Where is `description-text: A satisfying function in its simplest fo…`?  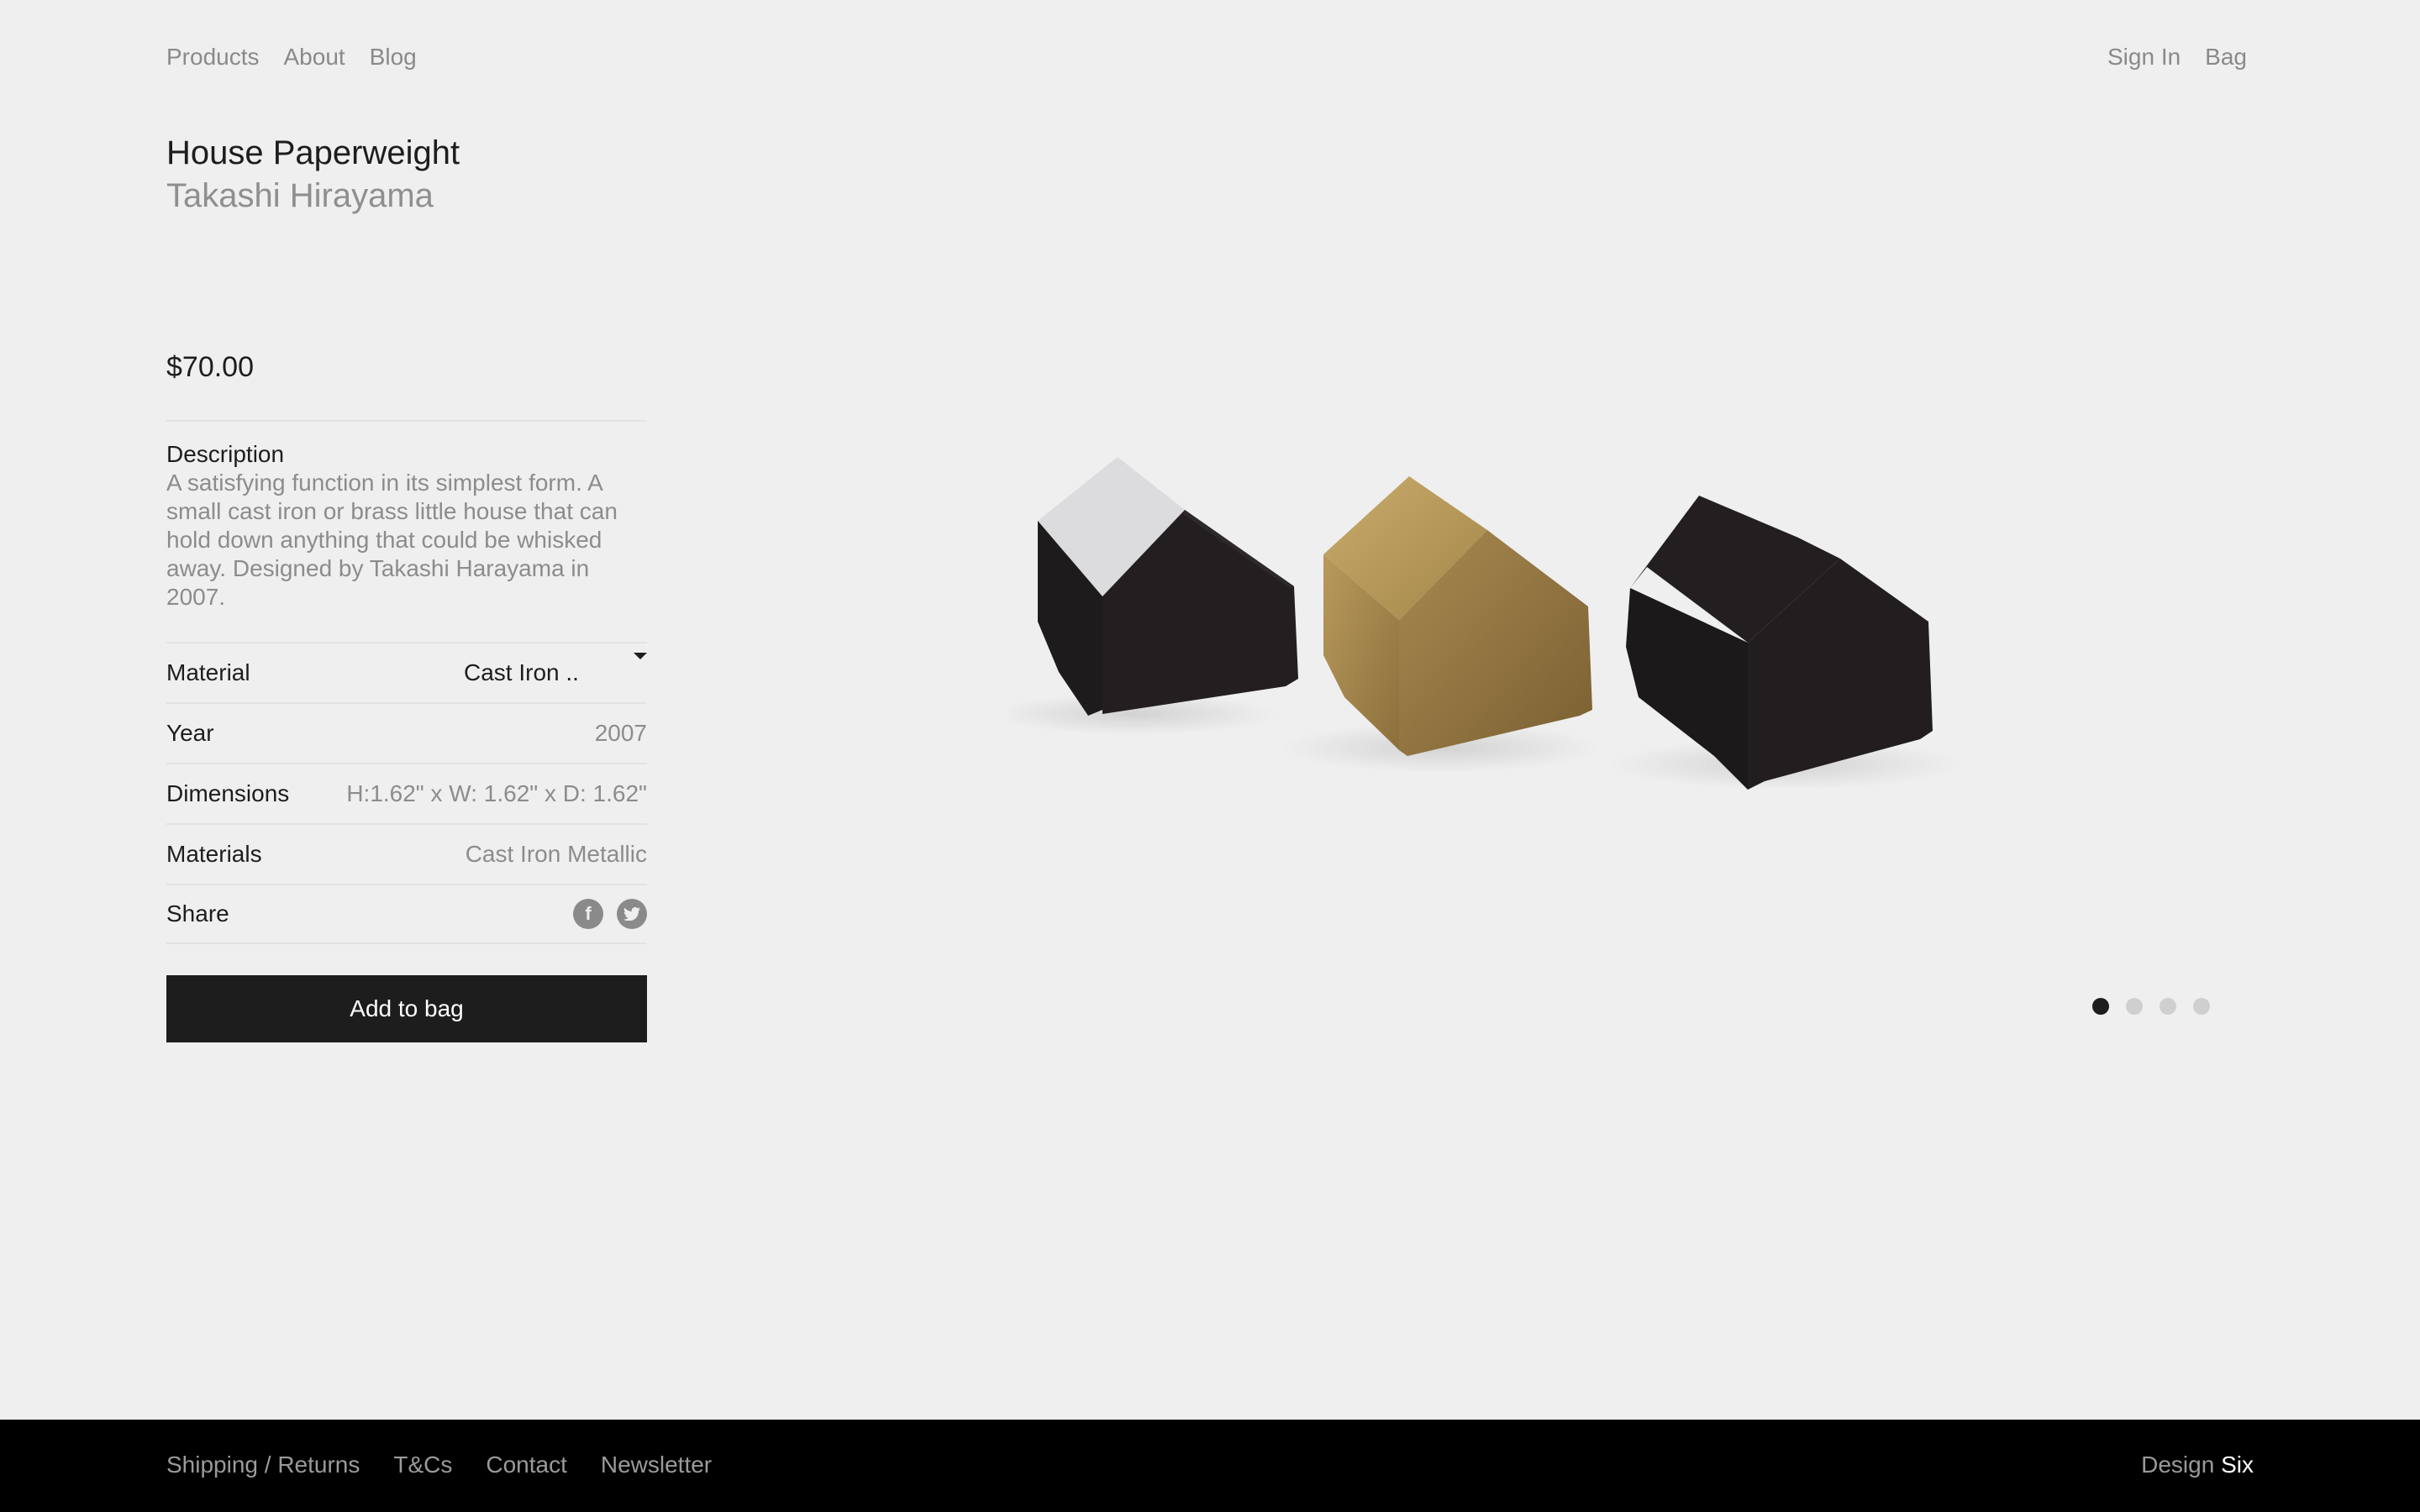
description-text: A satisfying function in its simplest fo… is located at coordinates (392, 540).